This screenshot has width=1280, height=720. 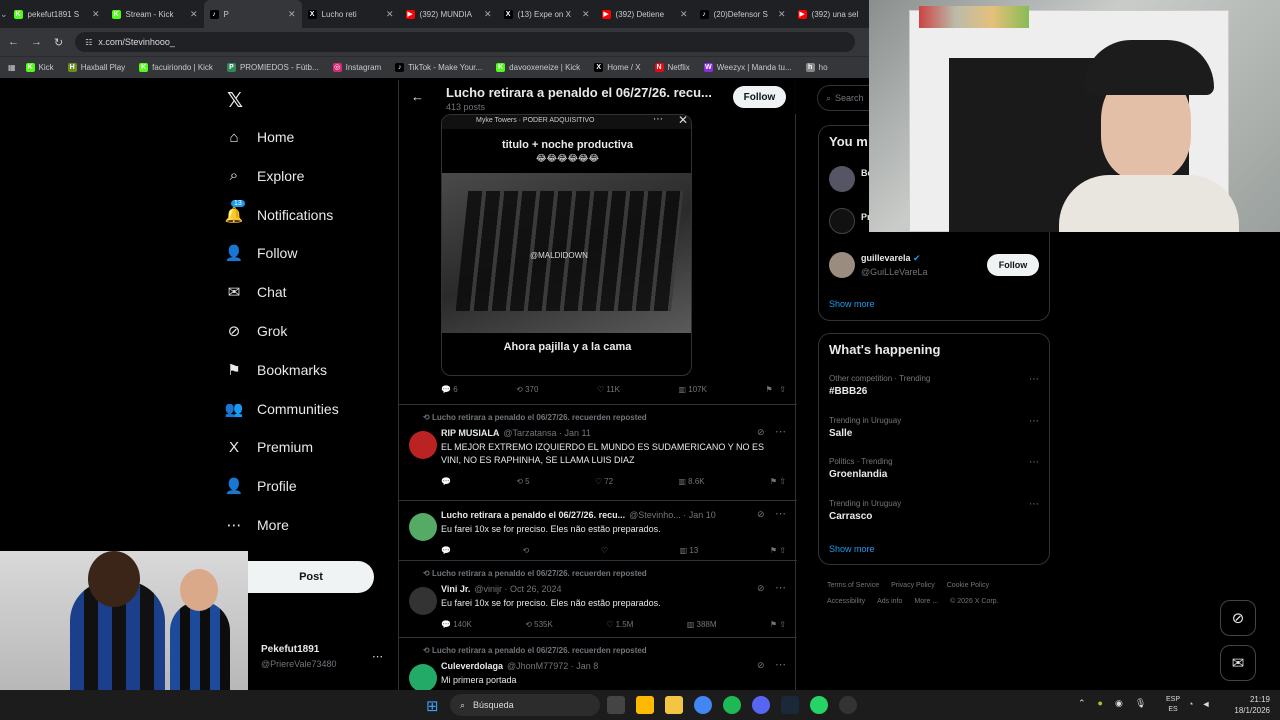 What do you see at coordinates (472, 666) in the screenshot?
I see `tweet-author-name: Culeverdolaga` at bounding box center [472, 666].